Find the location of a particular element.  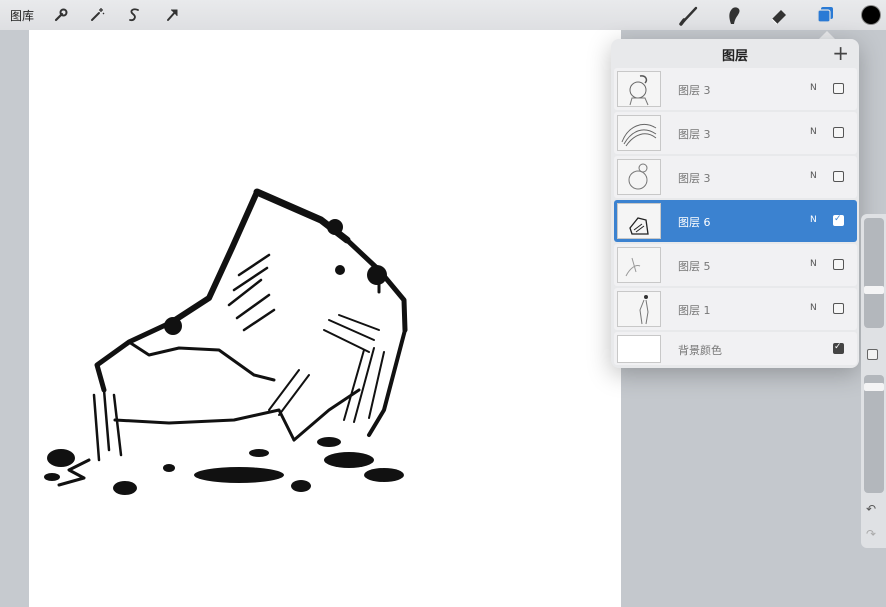

magic-wand-icon is located at coordinates (97, 15).